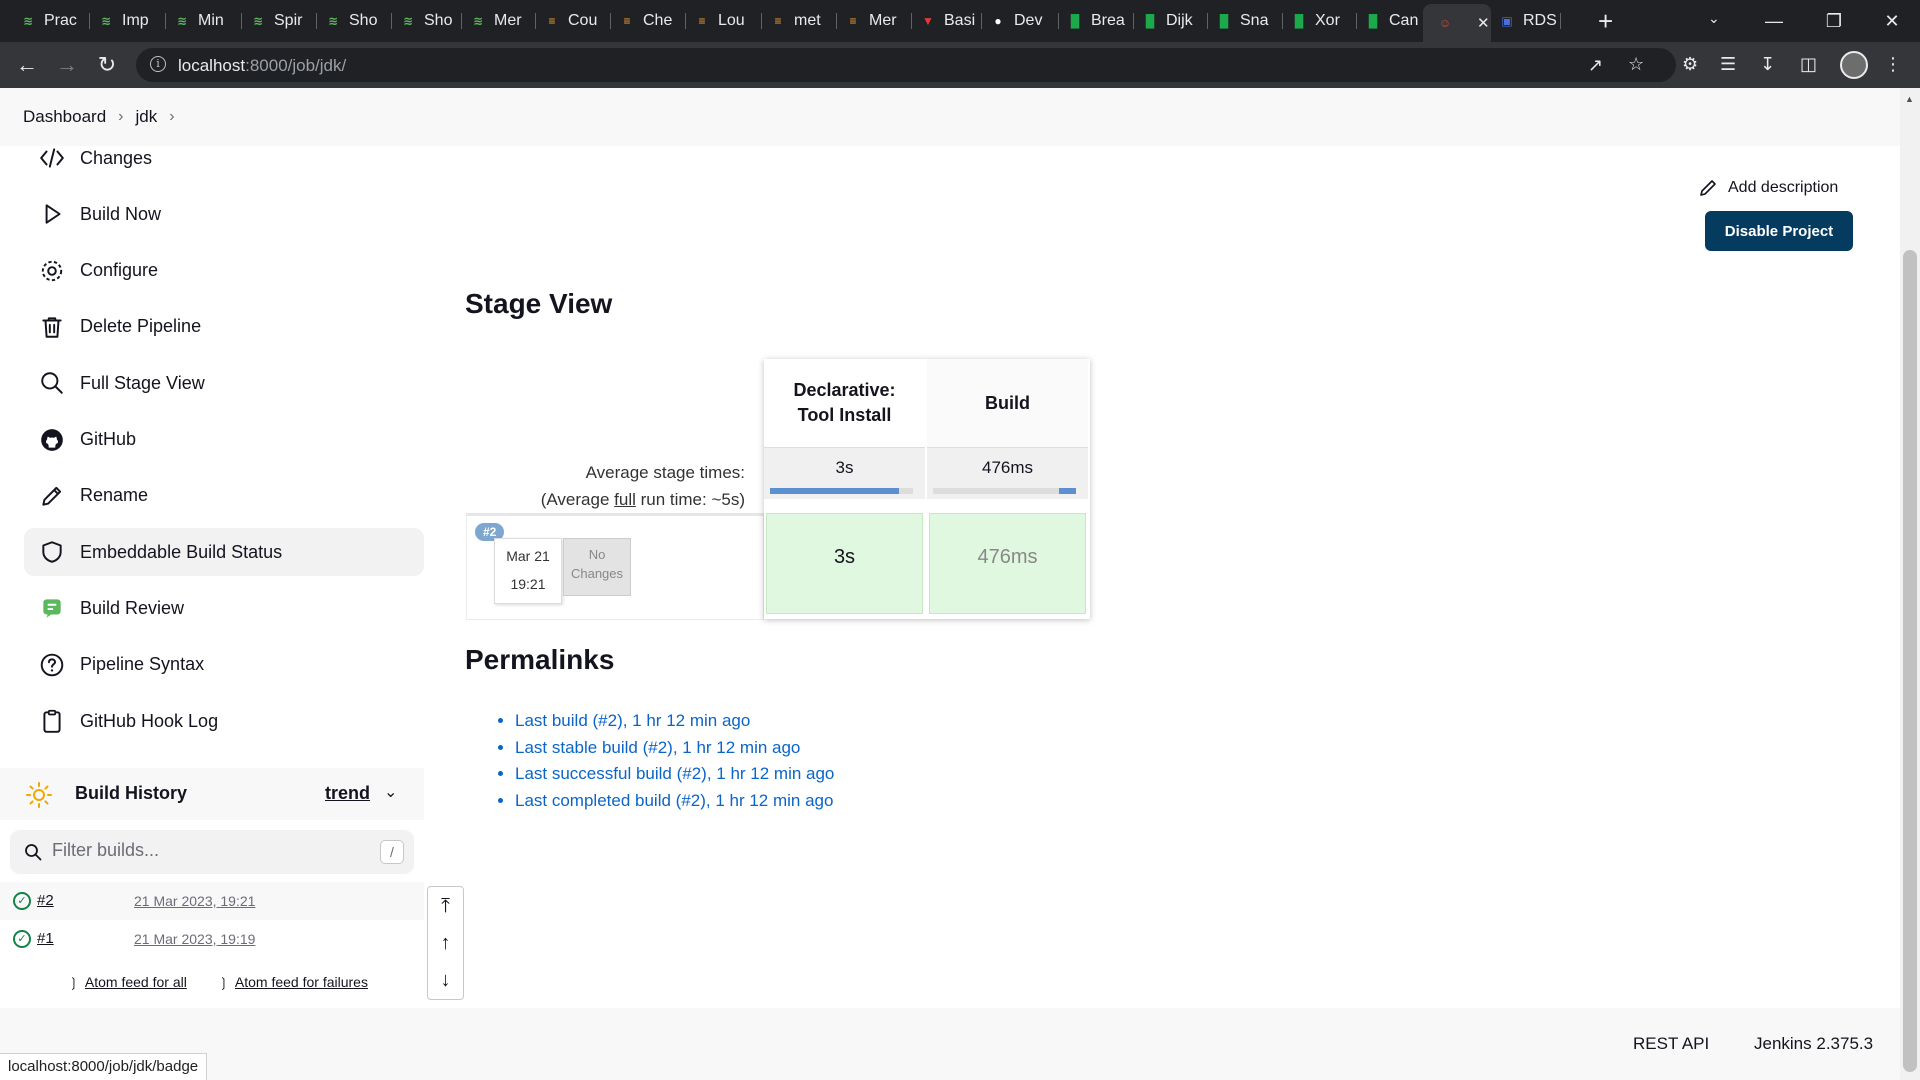  Describe the element at coordinates (224, 721) in the screenshot. I see `sidebar-item-github-hook-log: GitHub Hook Log` at that location.